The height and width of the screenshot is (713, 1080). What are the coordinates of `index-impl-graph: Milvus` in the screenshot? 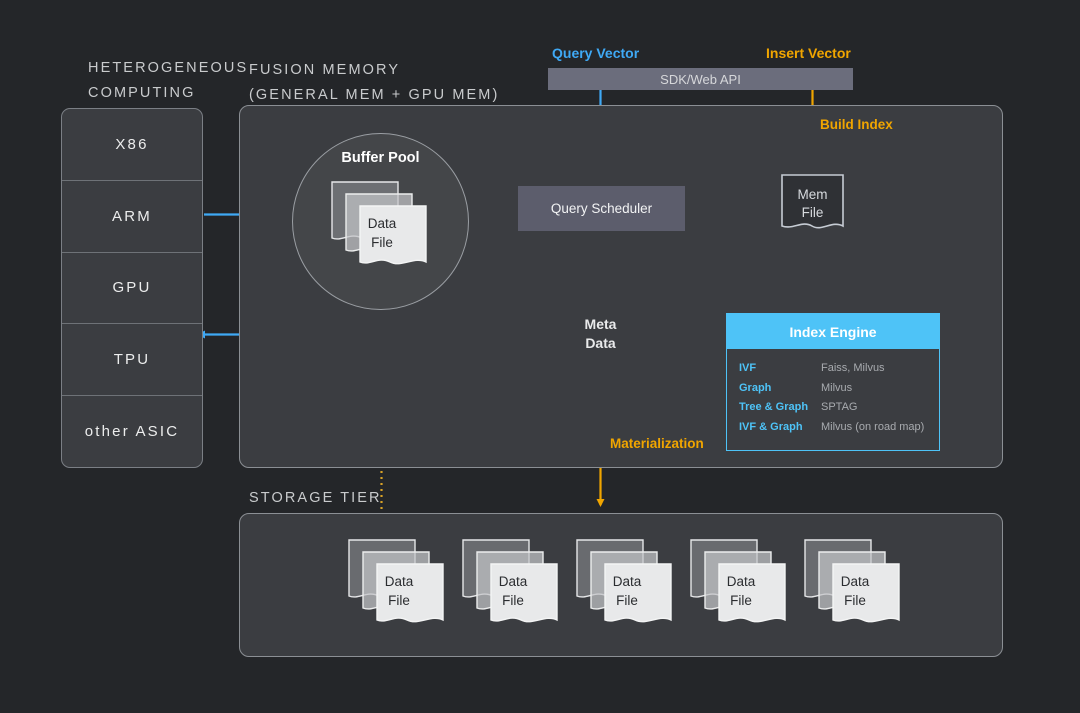 It's located at (837, 387).